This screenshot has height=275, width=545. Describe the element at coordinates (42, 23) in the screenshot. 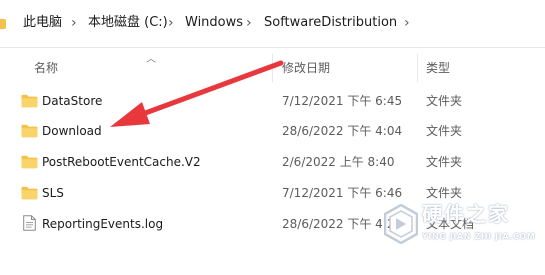

I see `breadcrumb-this-pc: 此电脑` at that location.